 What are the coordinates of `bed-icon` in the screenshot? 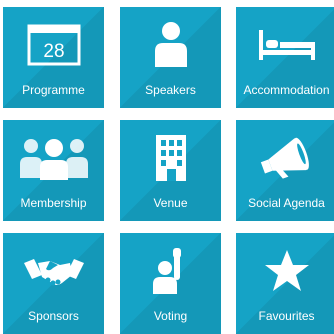 It's located at (285, 45).